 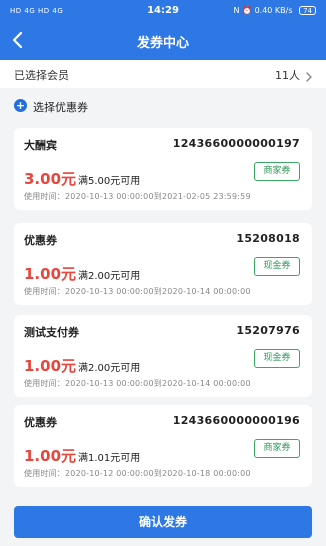 I want to click on coupon-code: 15208018, so click(x=268, y=238).